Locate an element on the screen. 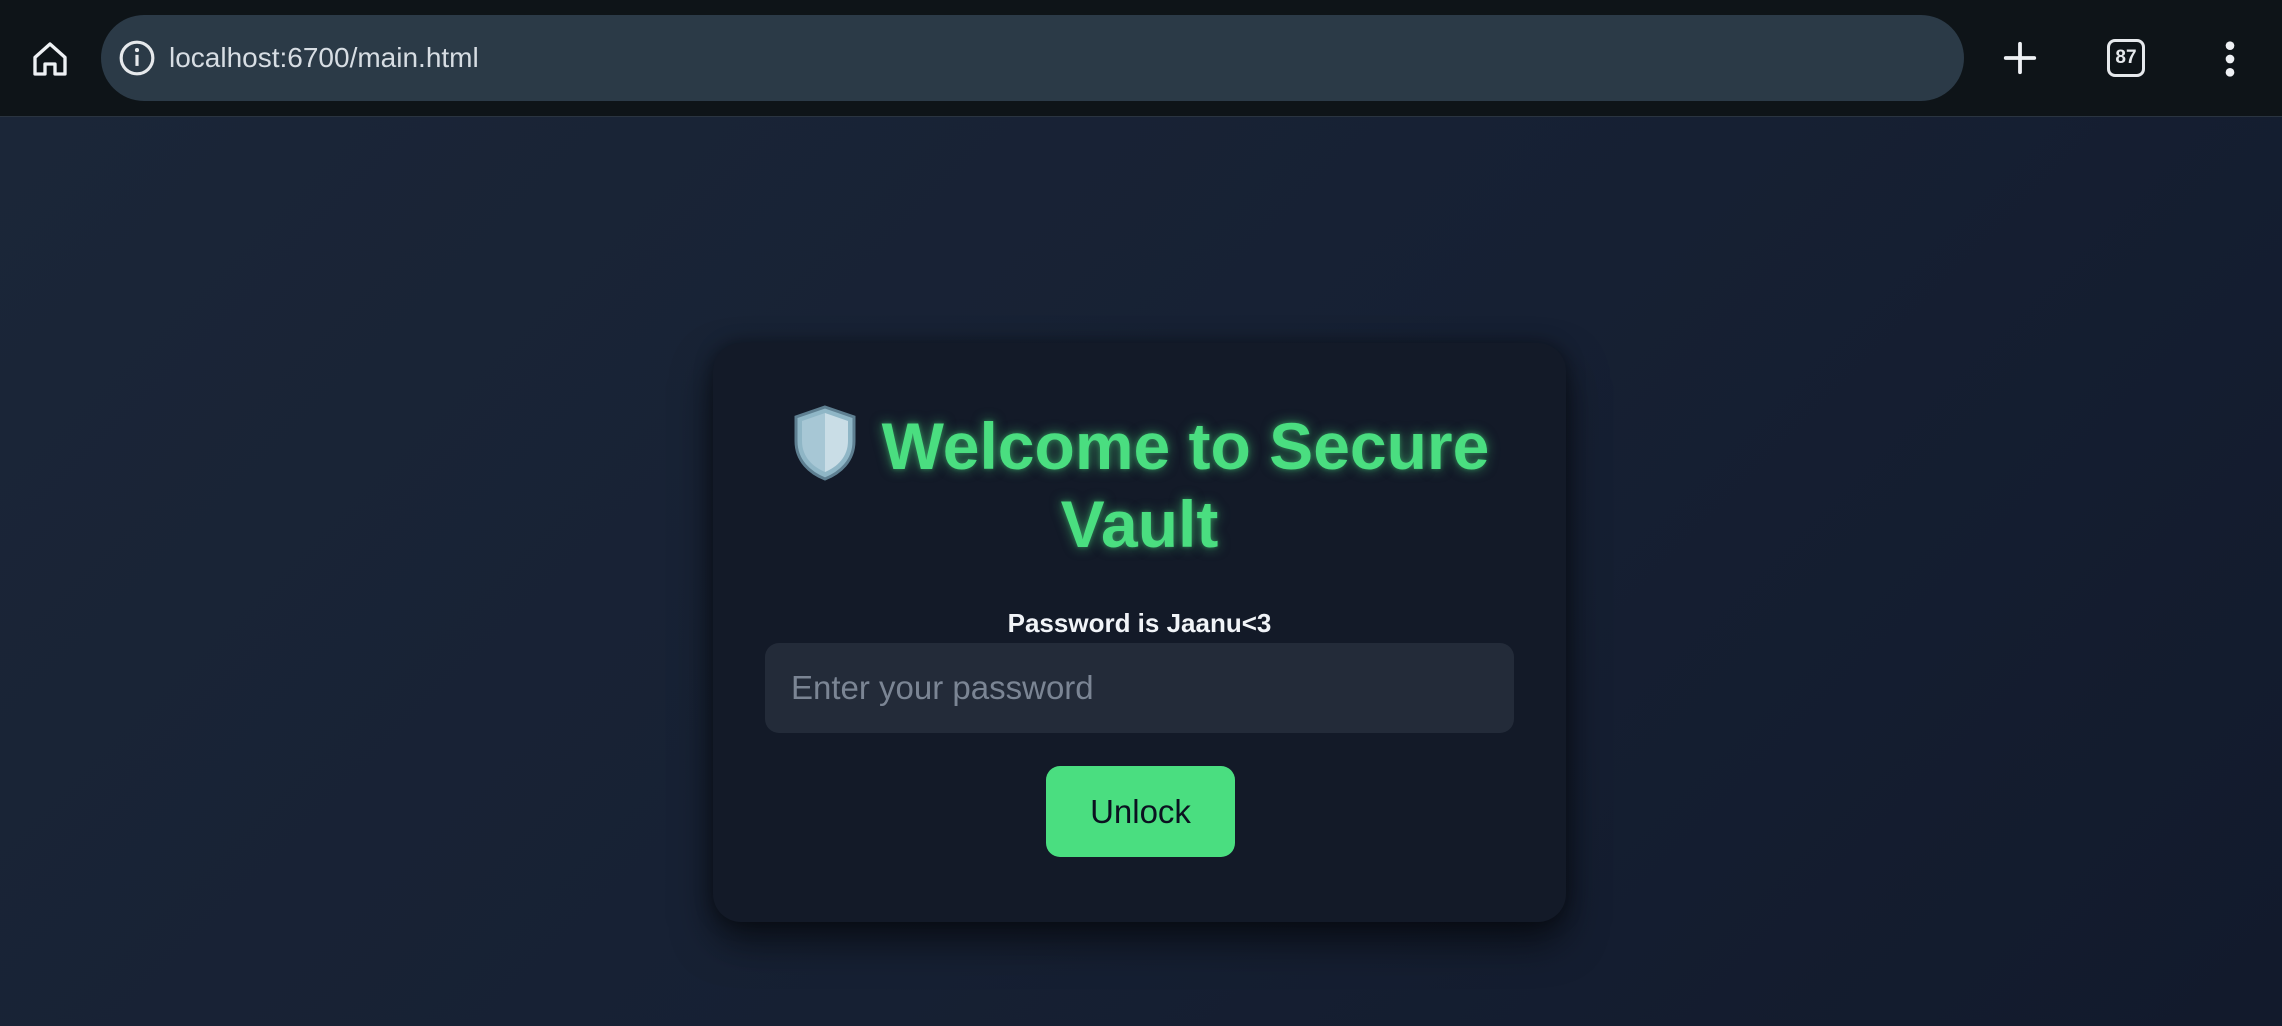 The image size is (2282, 1026). info-icon is located at coordinates (137, 58).